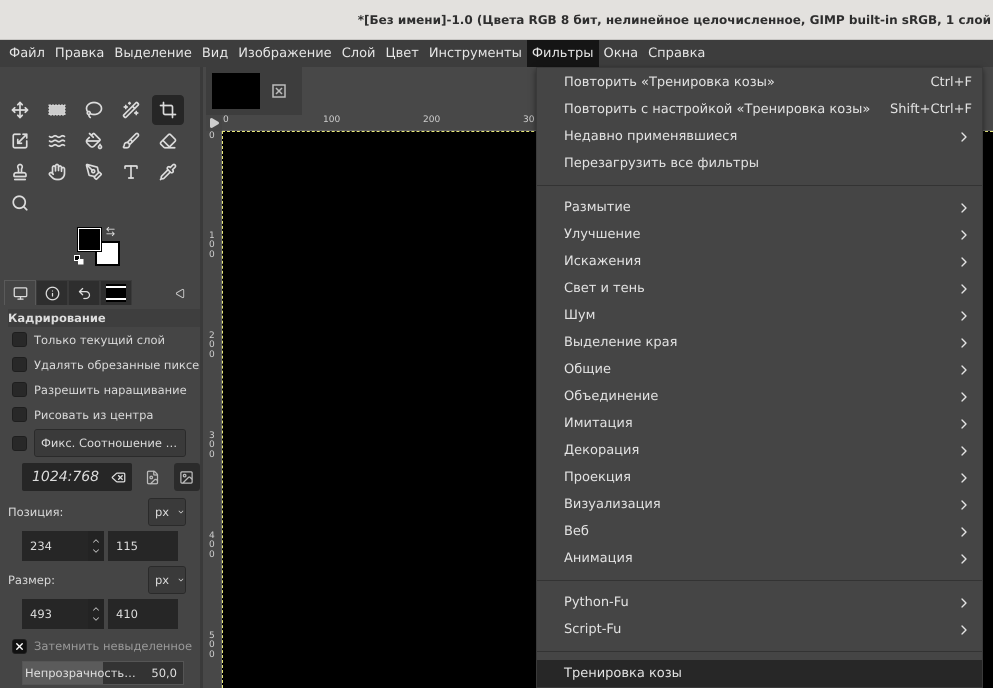 The height and width of the screenshot is (688, 993). I want to click on menu-item: Изображение, so click(285, 53).